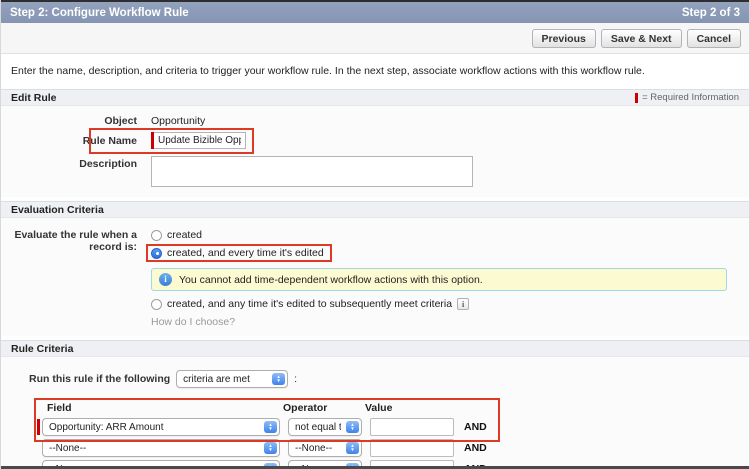 The image size is (750, 469). Describe the element at coordinates (59, 408) in the screenshot. I see `field-column-header: Field` at that location.